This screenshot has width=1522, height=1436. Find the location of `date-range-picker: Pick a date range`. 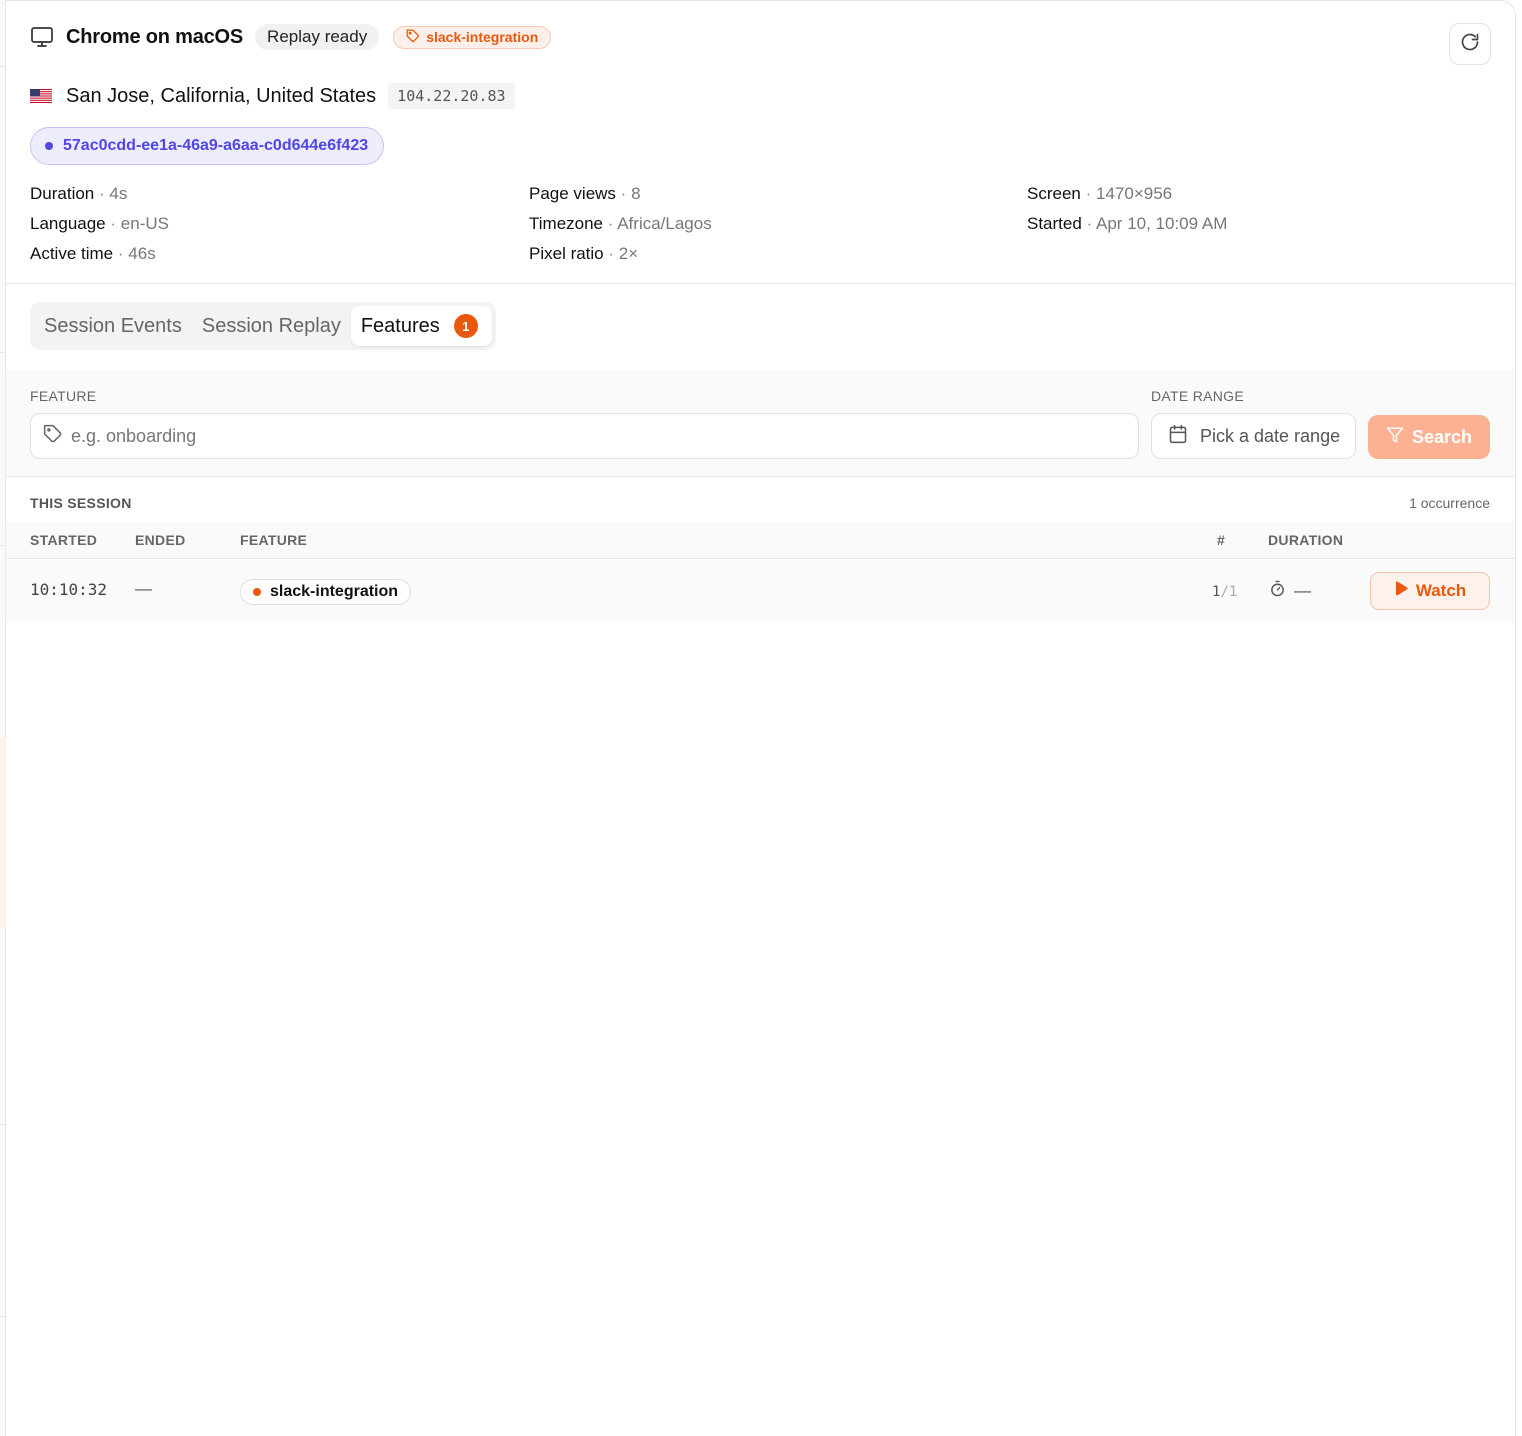

date-range-picker: Pick a date range is located at coordinates (1253, 436).